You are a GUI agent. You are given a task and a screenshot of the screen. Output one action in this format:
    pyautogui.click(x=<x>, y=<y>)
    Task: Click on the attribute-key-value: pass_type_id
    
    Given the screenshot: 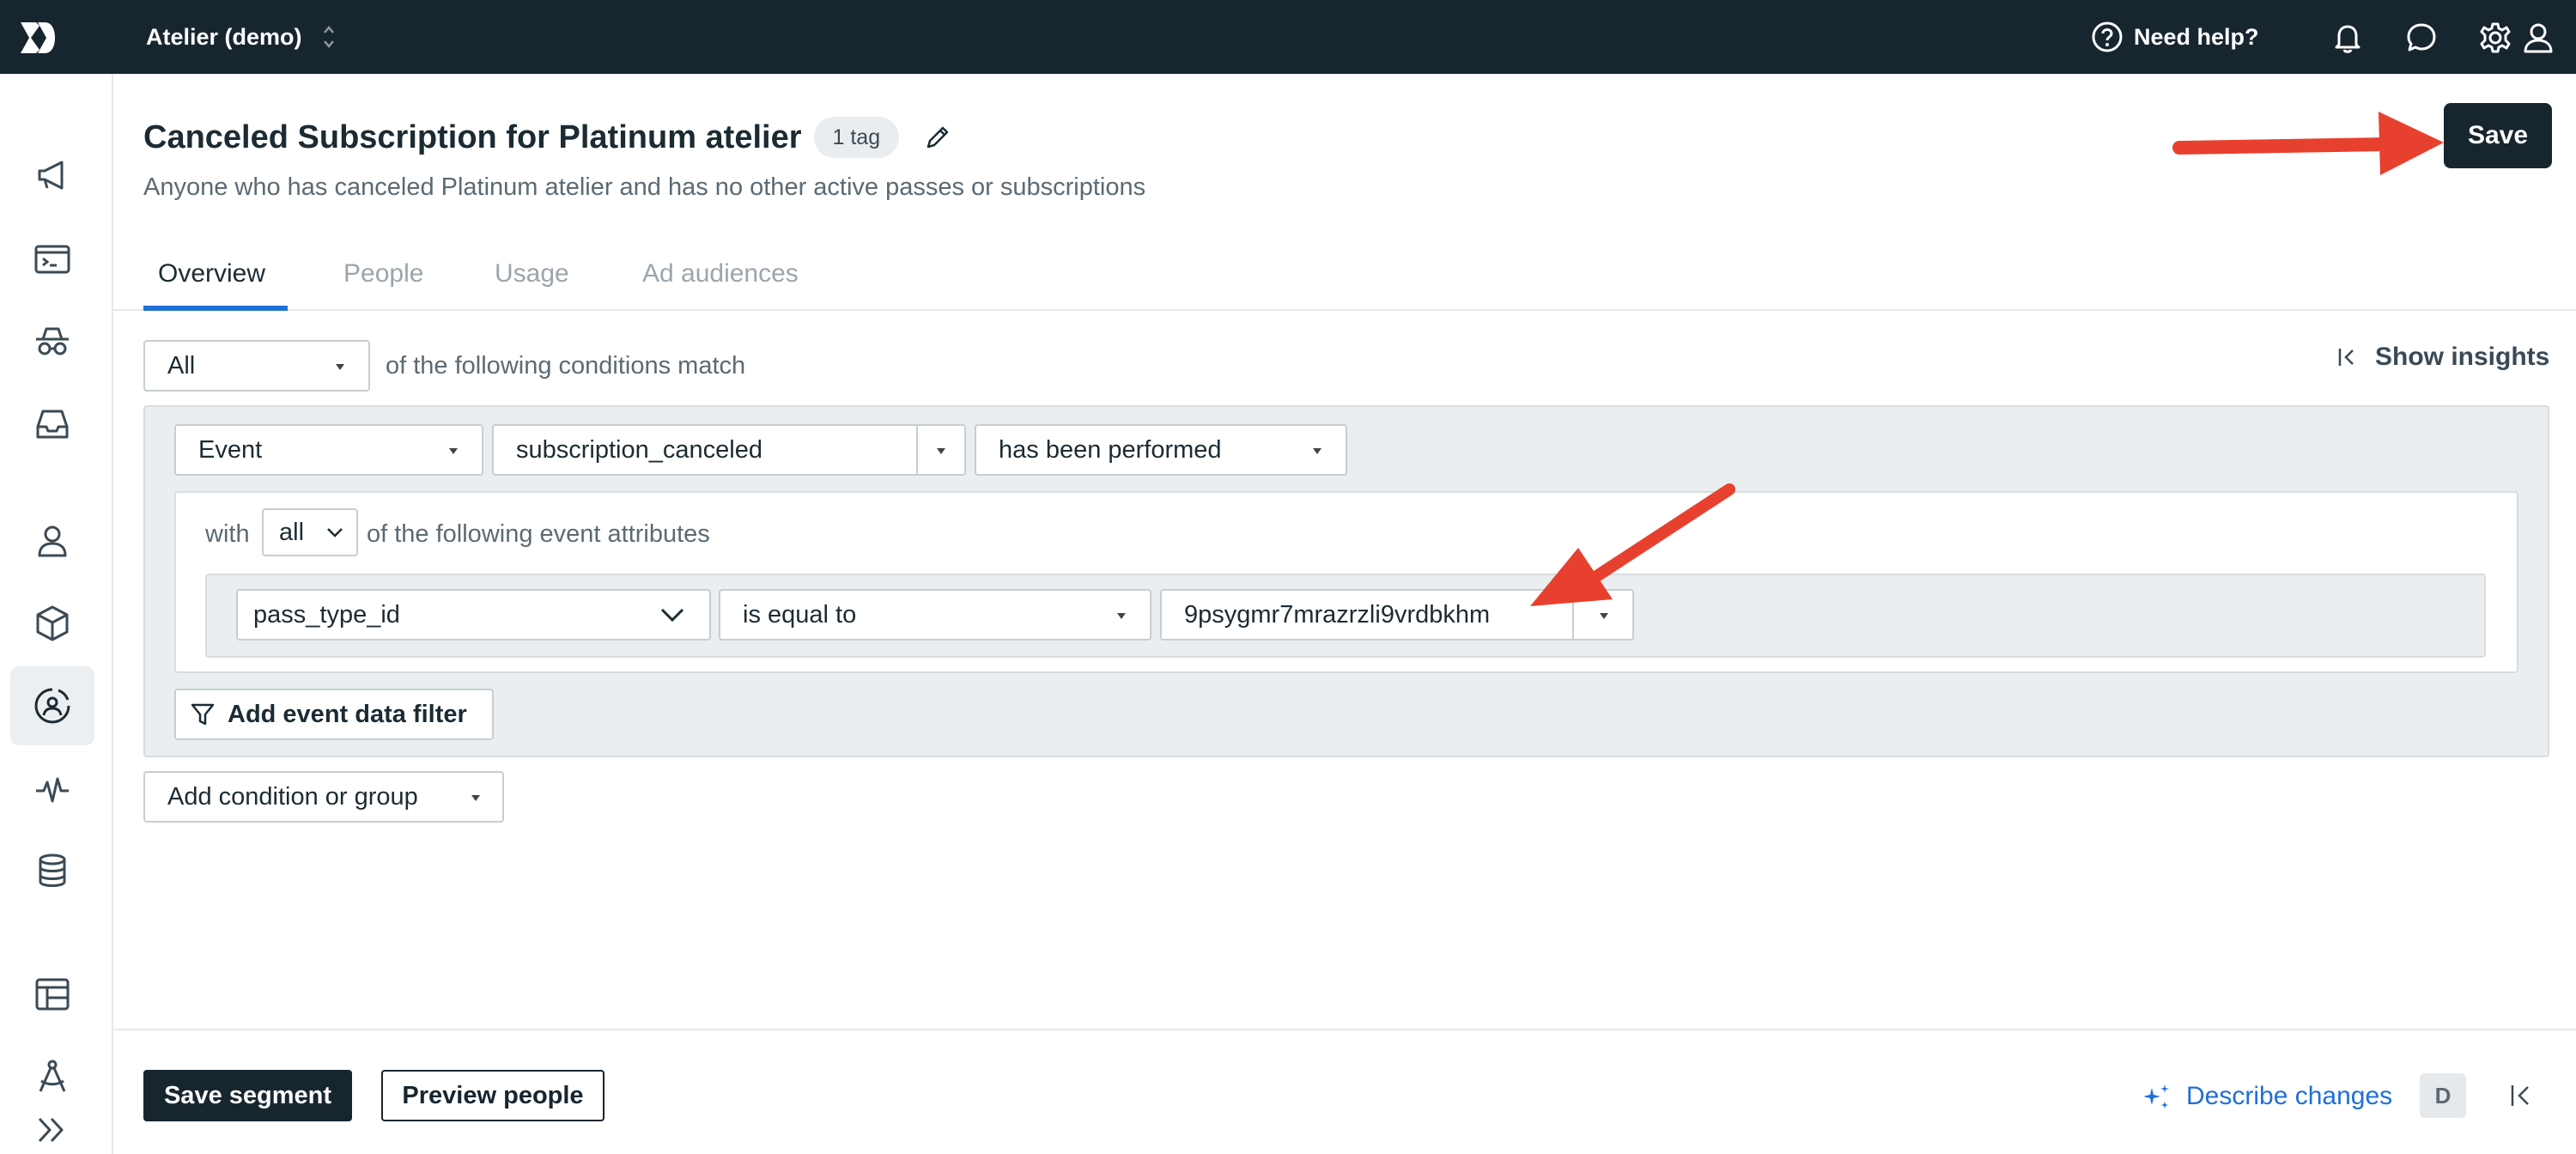 What is the action you would take?
    pyautogui.click(x=326, y=614)
    